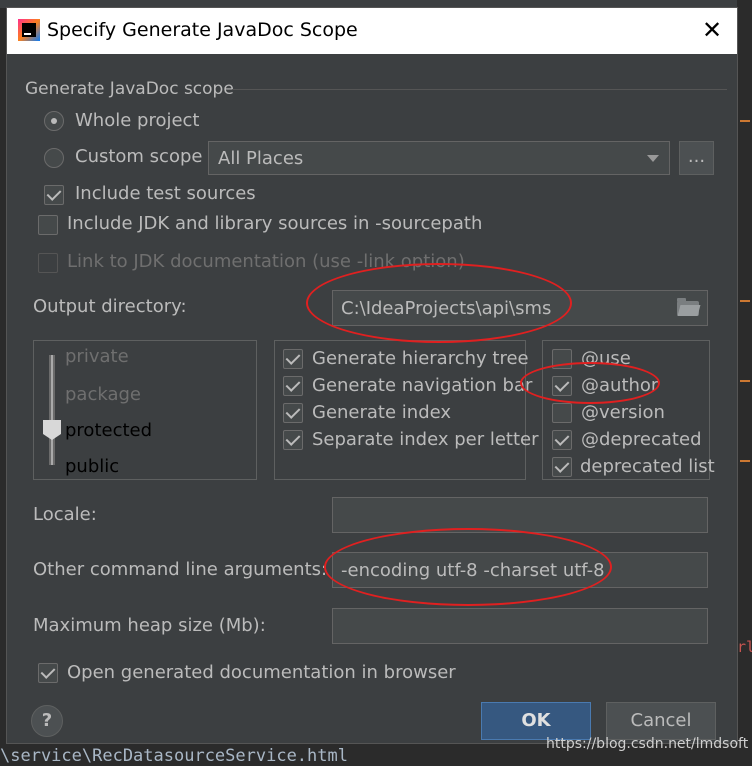 The height and width of the screenshot is (766, 752). What do you see at coordinates (647, 744) in the screenshot?
I see `watermark-text: https://blog.csdn.net/lmdsoft` at bounding box center [647, 744].